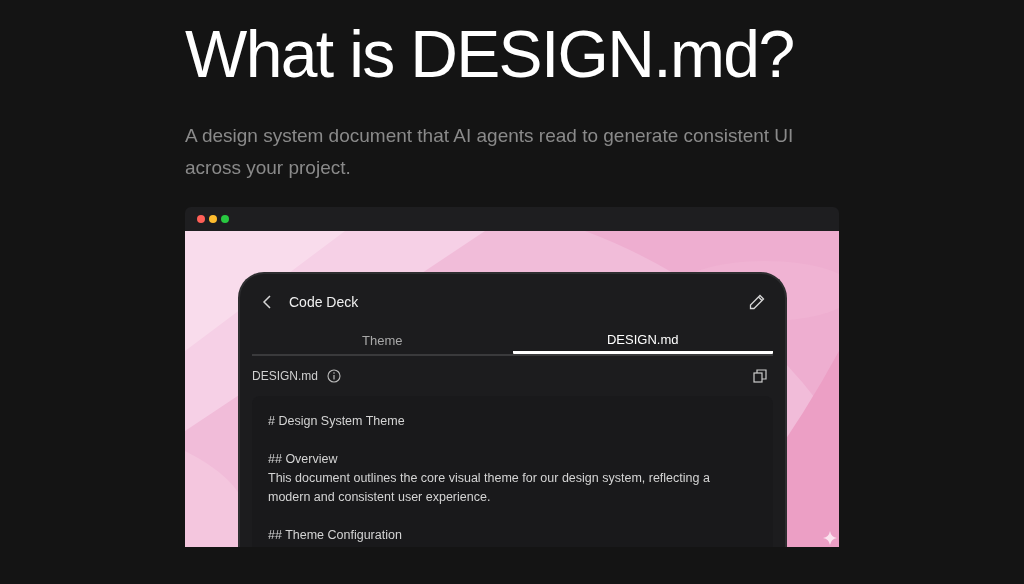  I want to click on pencil-icon, so click(757, 302).